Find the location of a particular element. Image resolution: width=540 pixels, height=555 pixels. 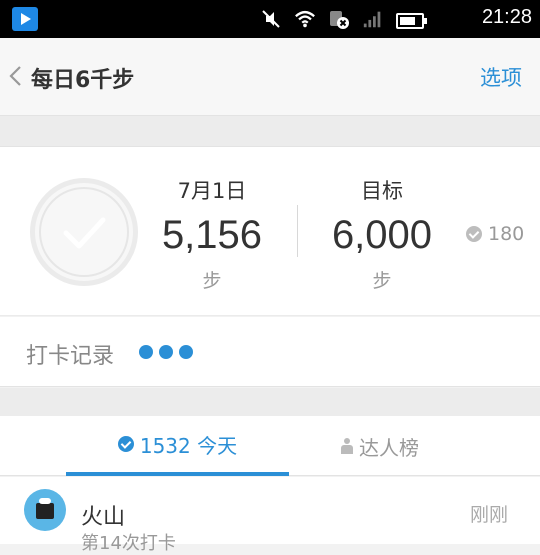

record-dots is located at coordinates (166, 352).